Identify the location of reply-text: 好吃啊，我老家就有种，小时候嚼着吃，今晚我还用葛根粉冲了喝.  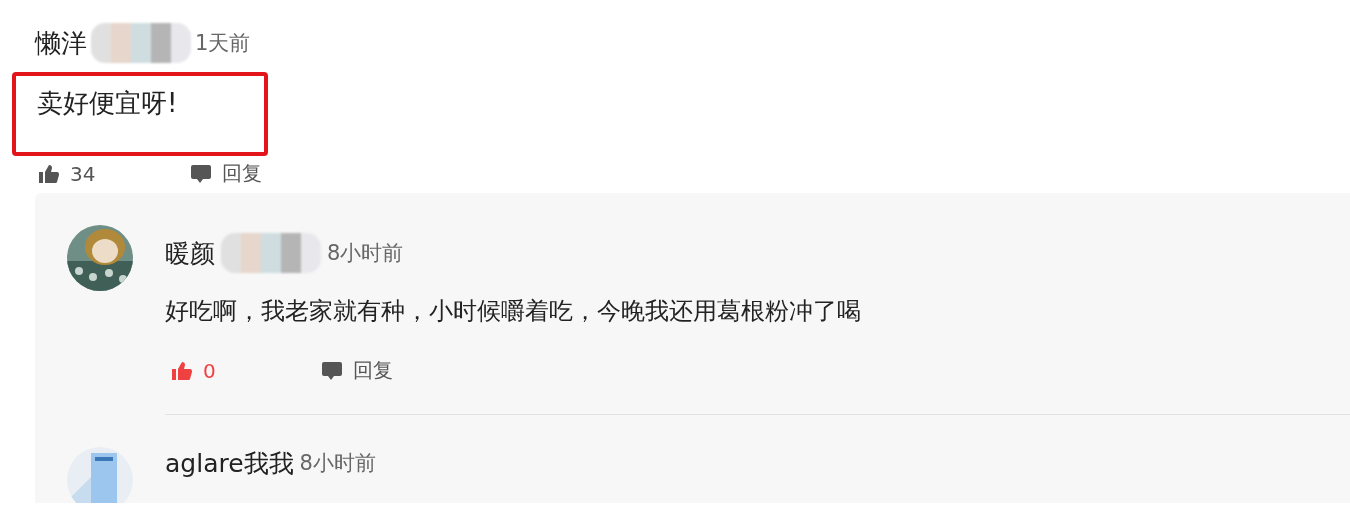
(513, 311).